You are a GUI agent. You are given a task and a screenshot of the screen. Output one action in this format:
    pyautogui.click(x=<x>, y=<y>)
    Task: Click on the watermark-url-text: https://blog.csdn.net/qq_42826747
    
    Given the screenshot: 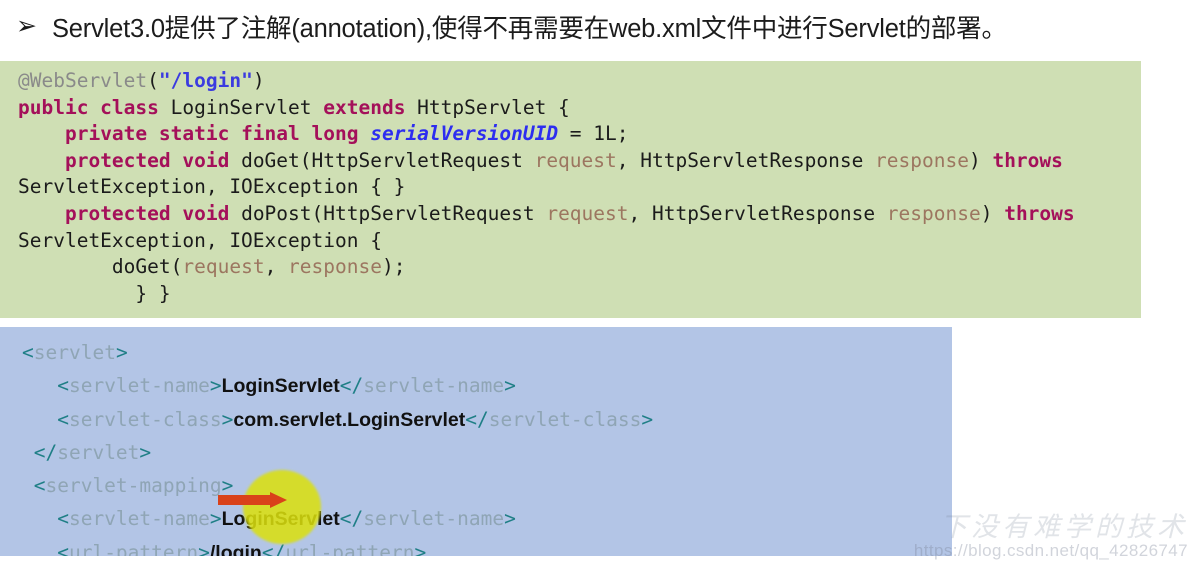 What is the action you would take?
    pyautogui.click(x=1050, y=551)
    